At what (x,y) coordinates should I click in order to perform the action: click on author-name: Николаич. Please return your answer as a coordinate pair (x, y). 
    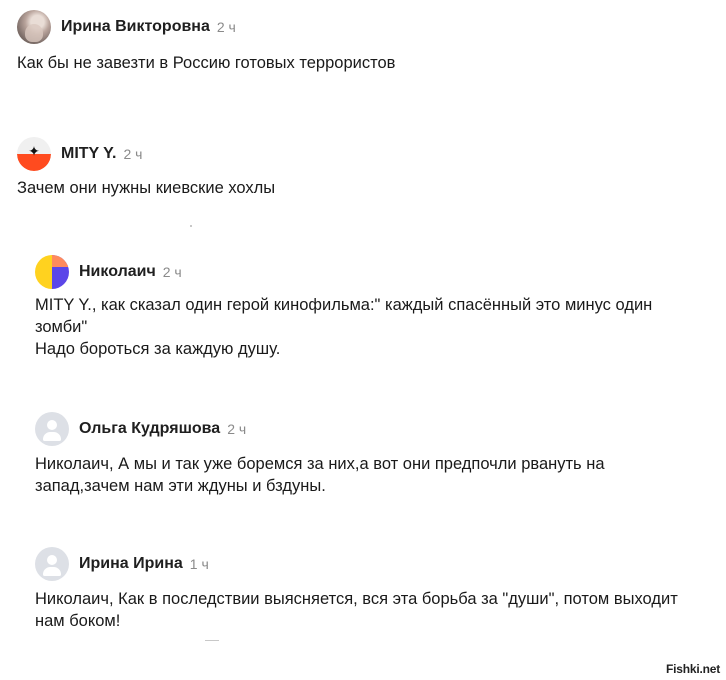
    Looking at the image, I should click on (117, 272).